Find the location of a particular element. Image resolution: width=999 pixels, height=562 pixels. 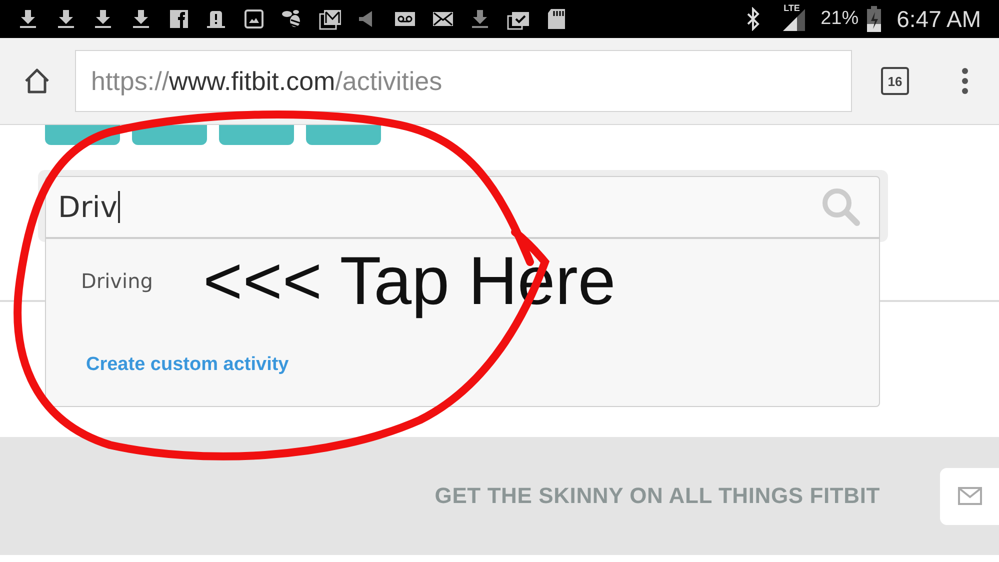

newsletter-heading: GET THE SKINNY ON ALL THINGS FITBIT is located at coordinates (657, 496).